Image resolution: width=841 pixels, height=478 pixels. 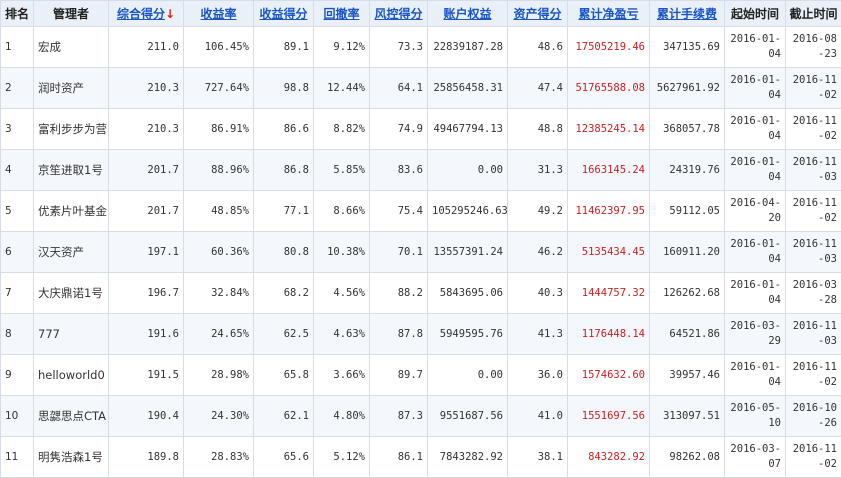 What do you see at coordinates (813, 293) in the screenshot?
I see `cell-end-time: 2016-03-28` at bounding box center [813, 293].